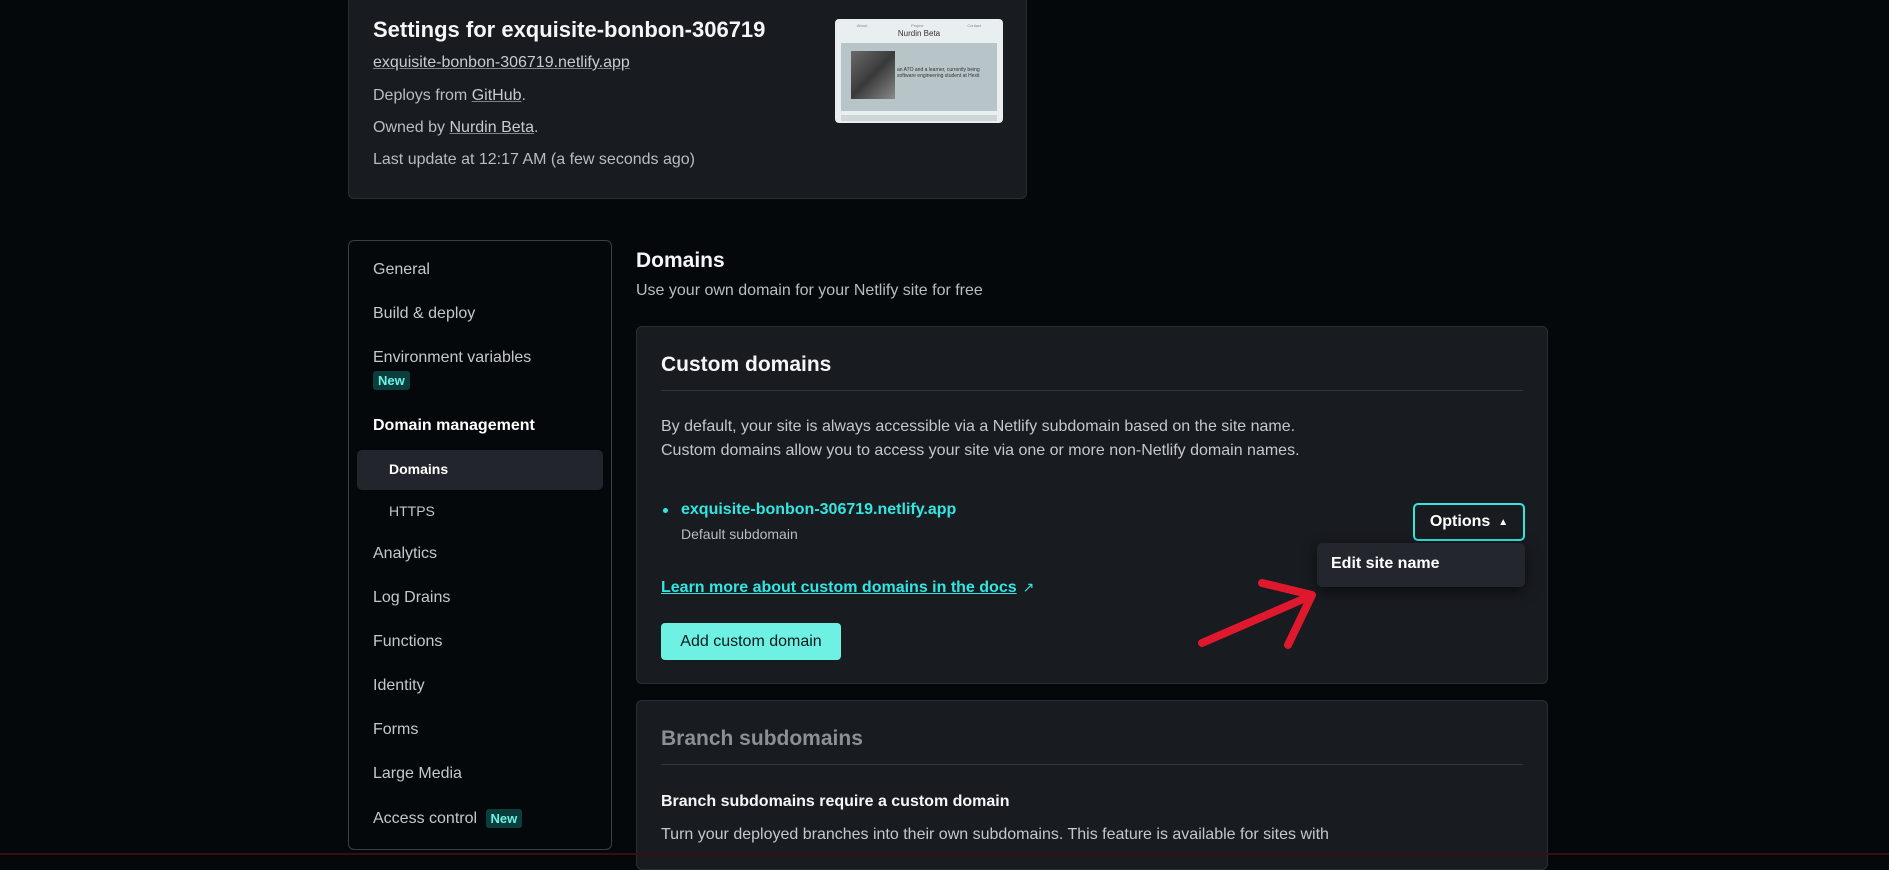 This screenshot has height=870, width=1889. Describe the element at coordinates (1503, 522) in the screenshot. I see `chevron-up-icon: ▲` at that location.